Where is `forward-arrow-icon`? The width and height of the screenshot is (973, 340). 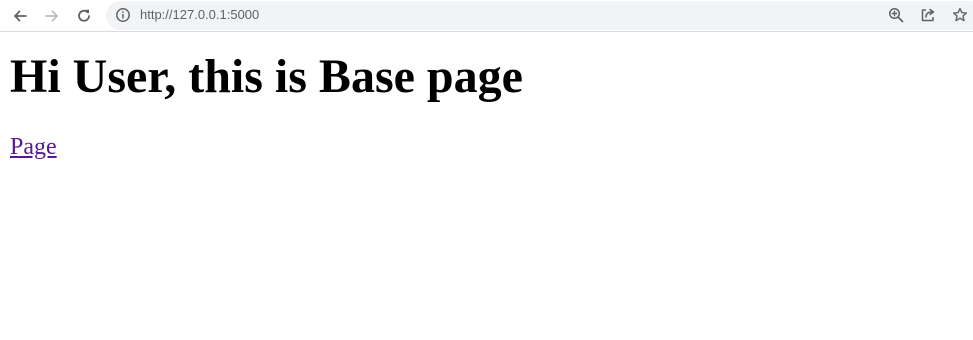 forward-arrow-icon is located at coordinates (52, 16).